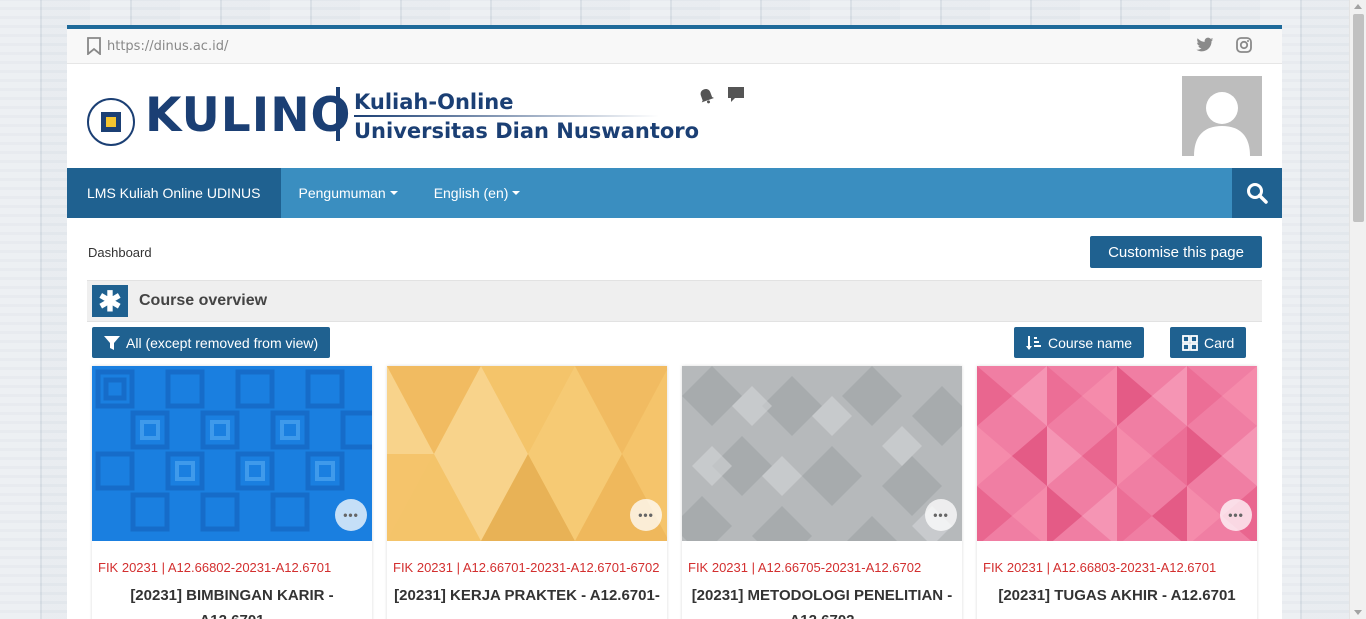 The height and width of the screenshot is (619, 1366). I want to click on nav-item-language: English (en), so click(477, 193).